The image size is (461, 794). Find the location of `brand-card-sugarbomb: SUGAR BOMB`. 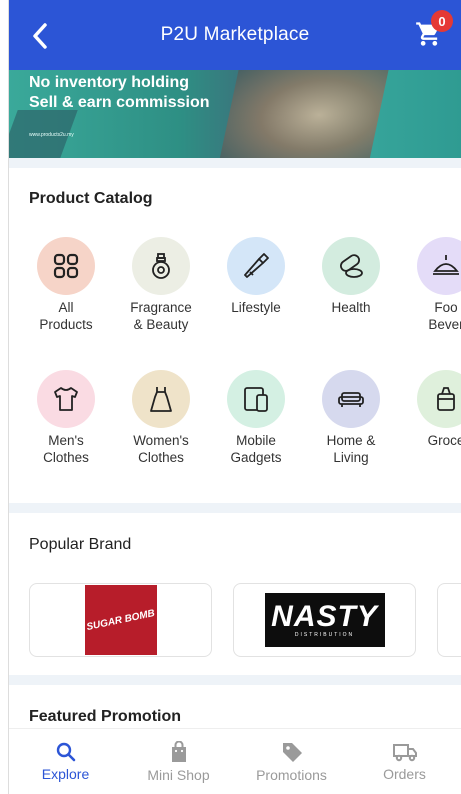

brand-card-sugarbomb: SUGAR BOMB is located at coordinates (120, 620).